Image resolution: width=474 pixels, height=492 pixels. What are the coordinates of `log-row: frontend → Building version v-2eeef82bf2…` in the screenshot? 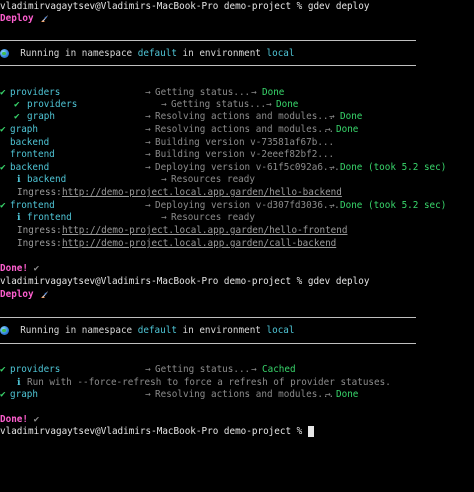 It's located at (237, 154).